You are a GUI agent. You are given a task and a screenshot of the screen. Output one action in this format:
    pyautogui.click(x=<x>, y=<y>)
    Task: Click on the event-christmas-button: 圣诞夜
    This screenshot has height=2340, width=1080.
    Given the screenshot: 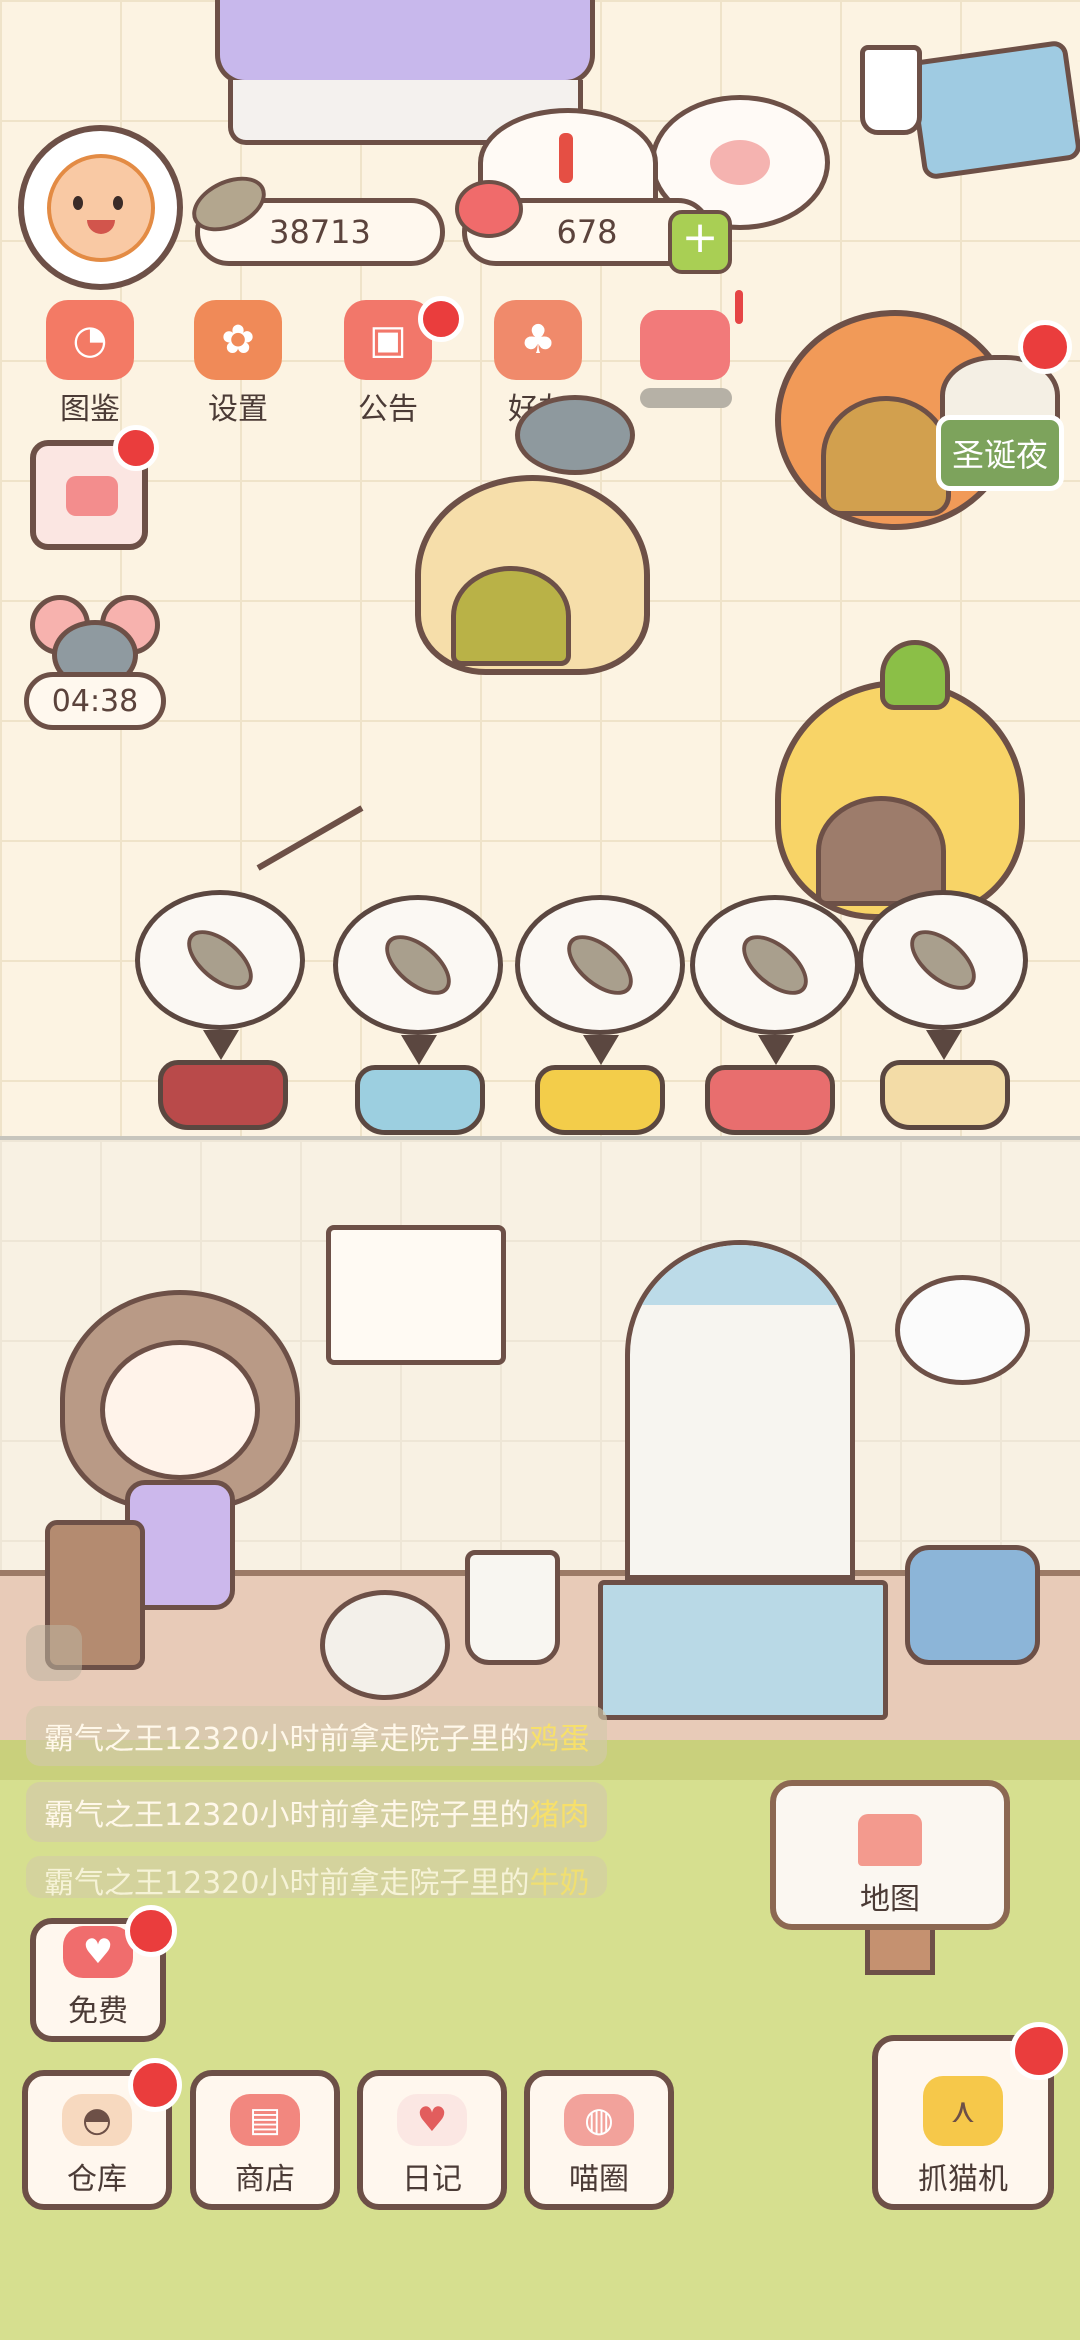 What is the action you would take?
    pyautogui.click(x=1000, y=453)
    